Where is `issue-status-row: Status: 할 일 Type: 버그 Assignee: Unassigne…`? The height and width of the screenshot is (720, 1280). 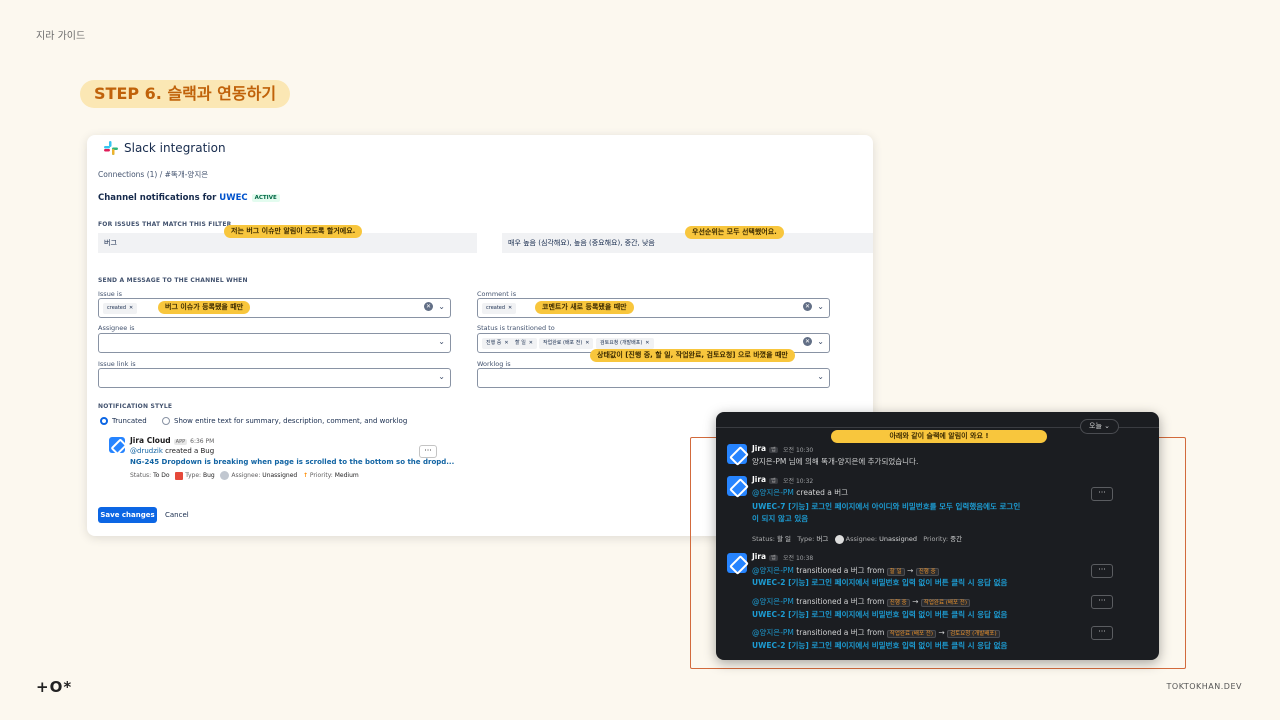 issue-status-row: Status: 할 일 Type: 버그 Assignee: Unassigne… is located at coordinates (857, 539).